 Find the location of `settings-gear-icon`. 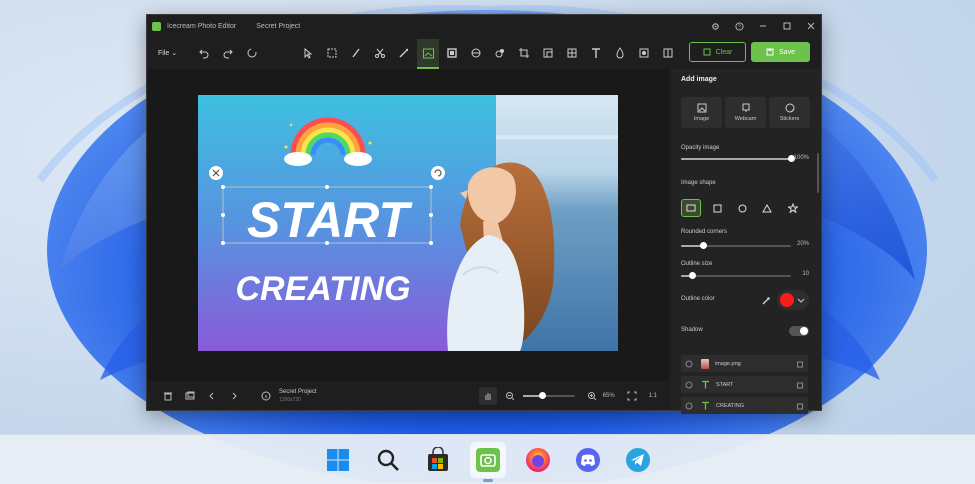

settings-gear-icon is located at coordinates (715, 26).